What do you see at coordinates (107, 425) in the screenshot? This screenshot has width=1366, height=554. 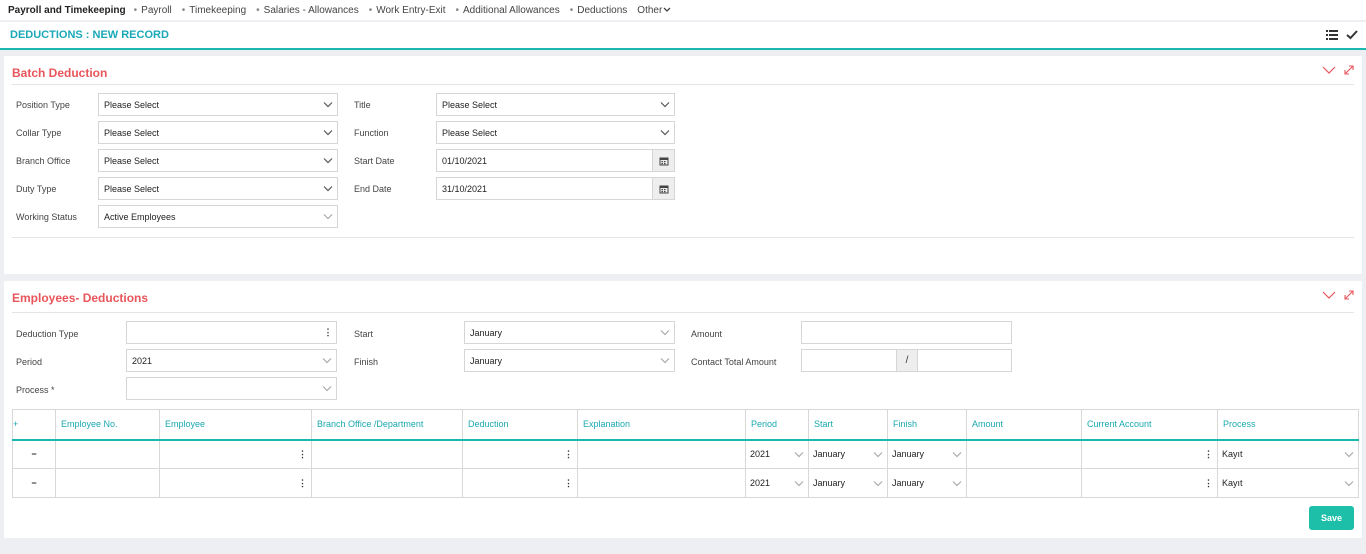 I see `column-header: Employee No.` at bounding box center [107, 425].